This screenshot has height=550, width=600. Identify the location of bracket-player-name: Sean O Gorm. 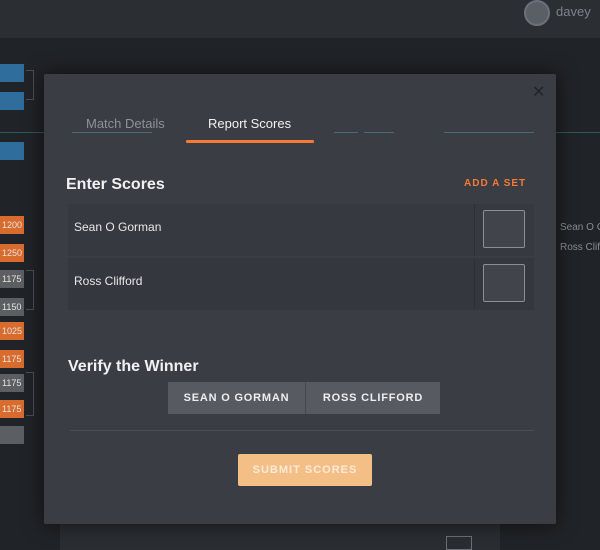
(580, 227).